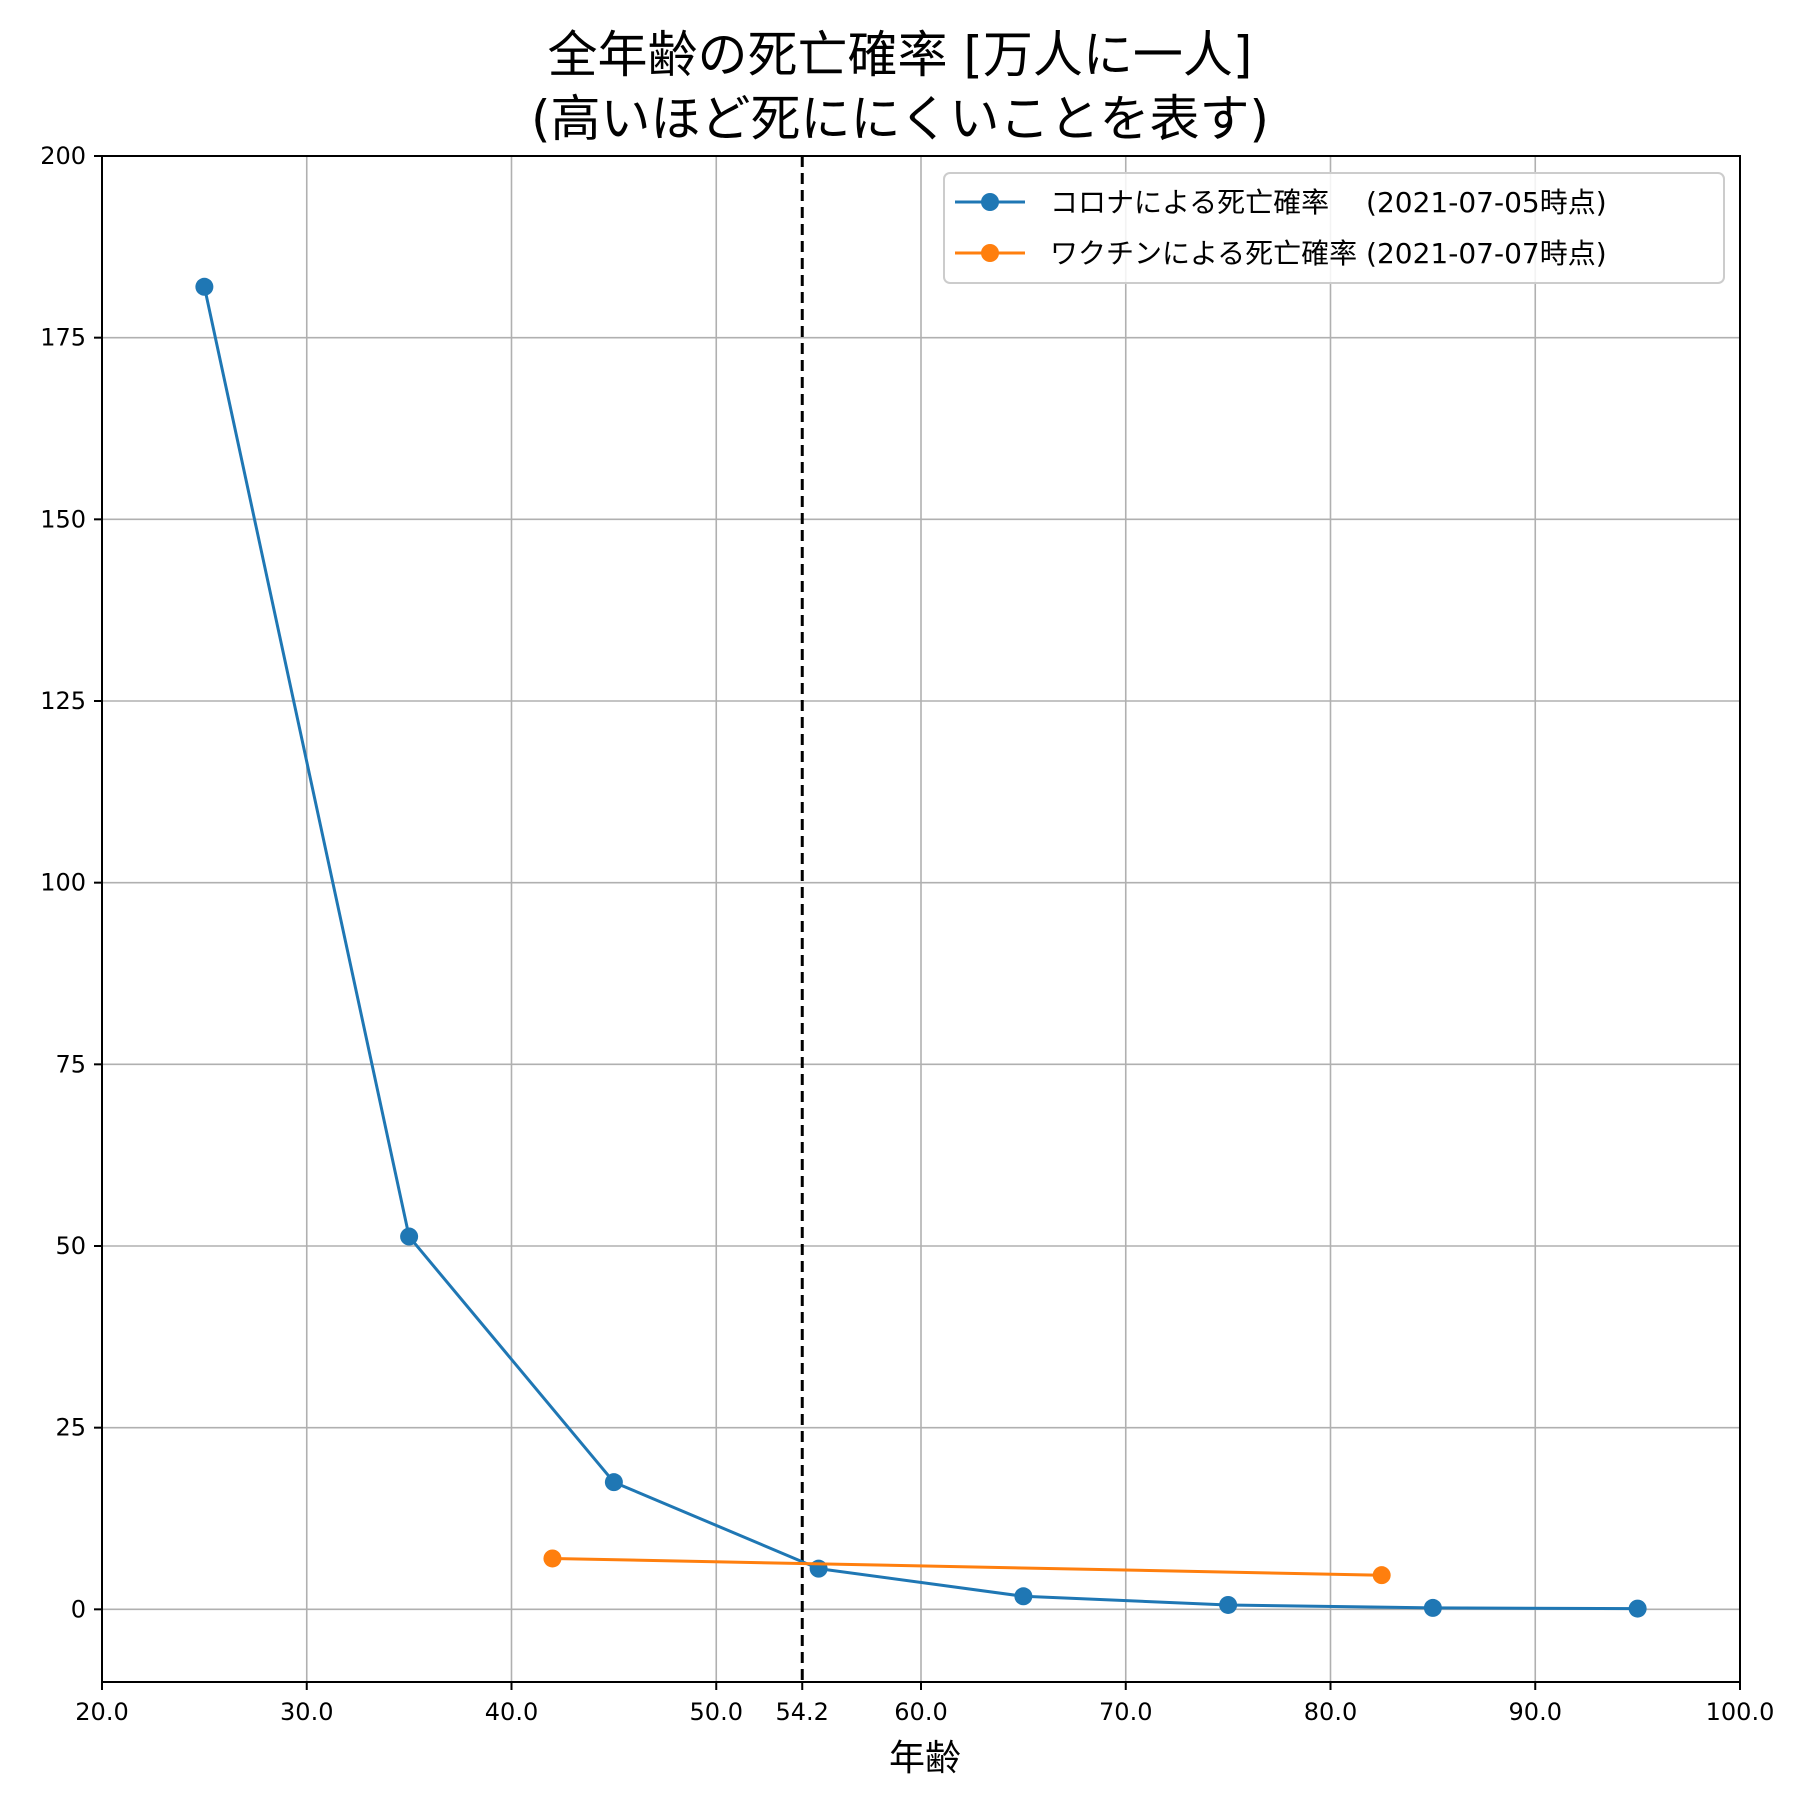 The image size is (1800, 1800). I want to click on x-tick-label: 100.0, so click(1740, 1712).